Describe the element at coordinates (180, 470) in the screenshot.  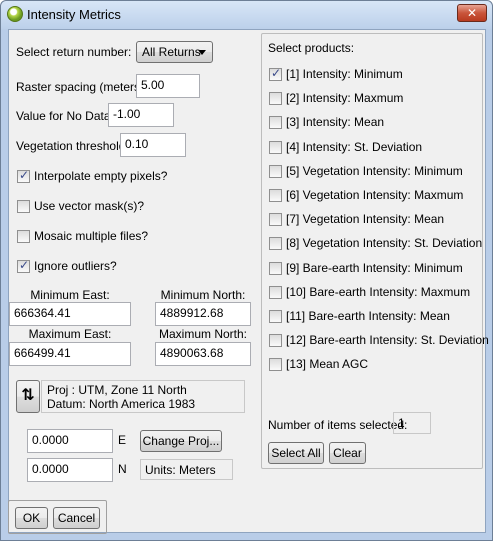
I see `units-label: Units: Meters` at that location.